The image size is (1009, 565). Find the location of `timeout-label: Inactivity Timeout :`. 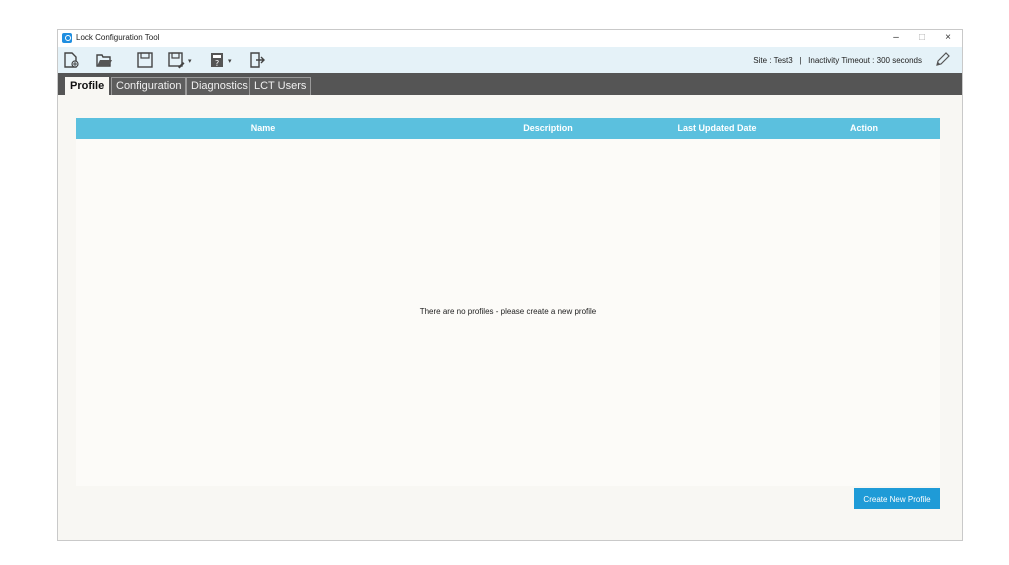

timeout-label: Inactivity Timeout : is located at coordinates (841, 60).